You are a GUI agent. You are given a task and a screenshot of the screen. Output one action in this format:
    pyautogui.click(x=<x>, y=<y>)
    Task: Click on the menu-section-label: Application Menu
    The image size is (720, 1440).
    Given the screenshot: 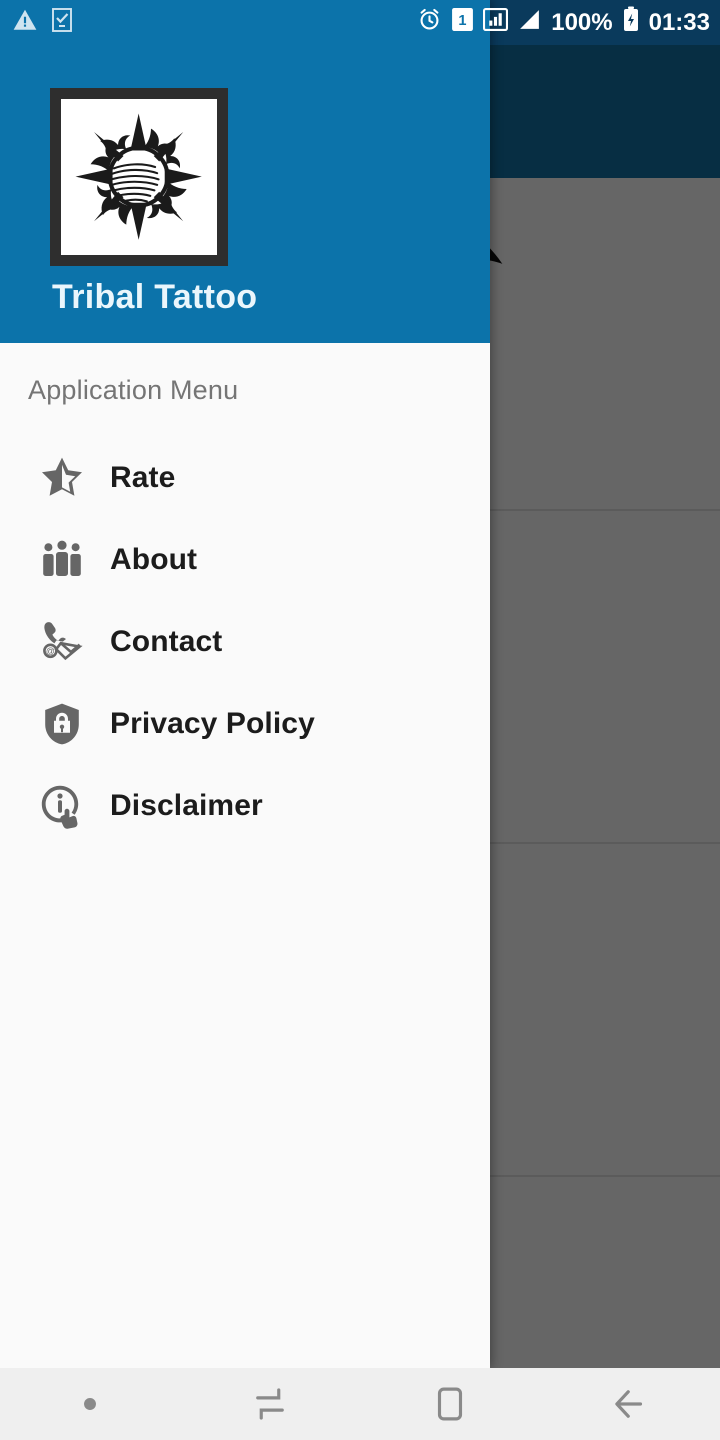 What is the action you would take?
    pyautogui.click(x=133, y=390)
    